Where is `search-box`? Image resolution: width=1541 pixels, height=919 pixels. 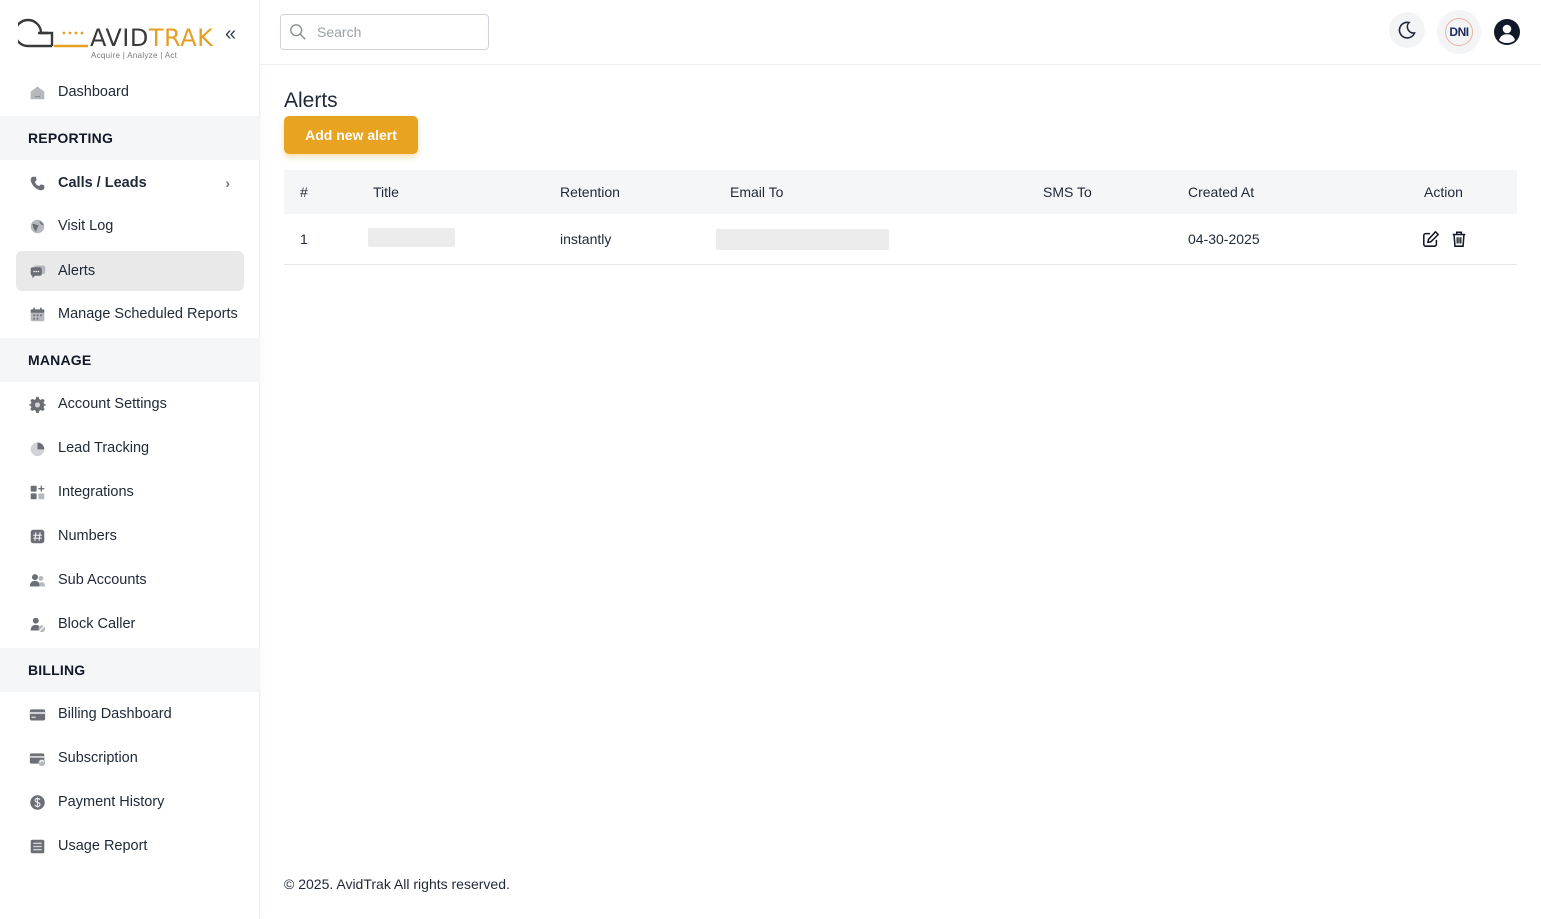
search-box is located at coordinates (384, 32).